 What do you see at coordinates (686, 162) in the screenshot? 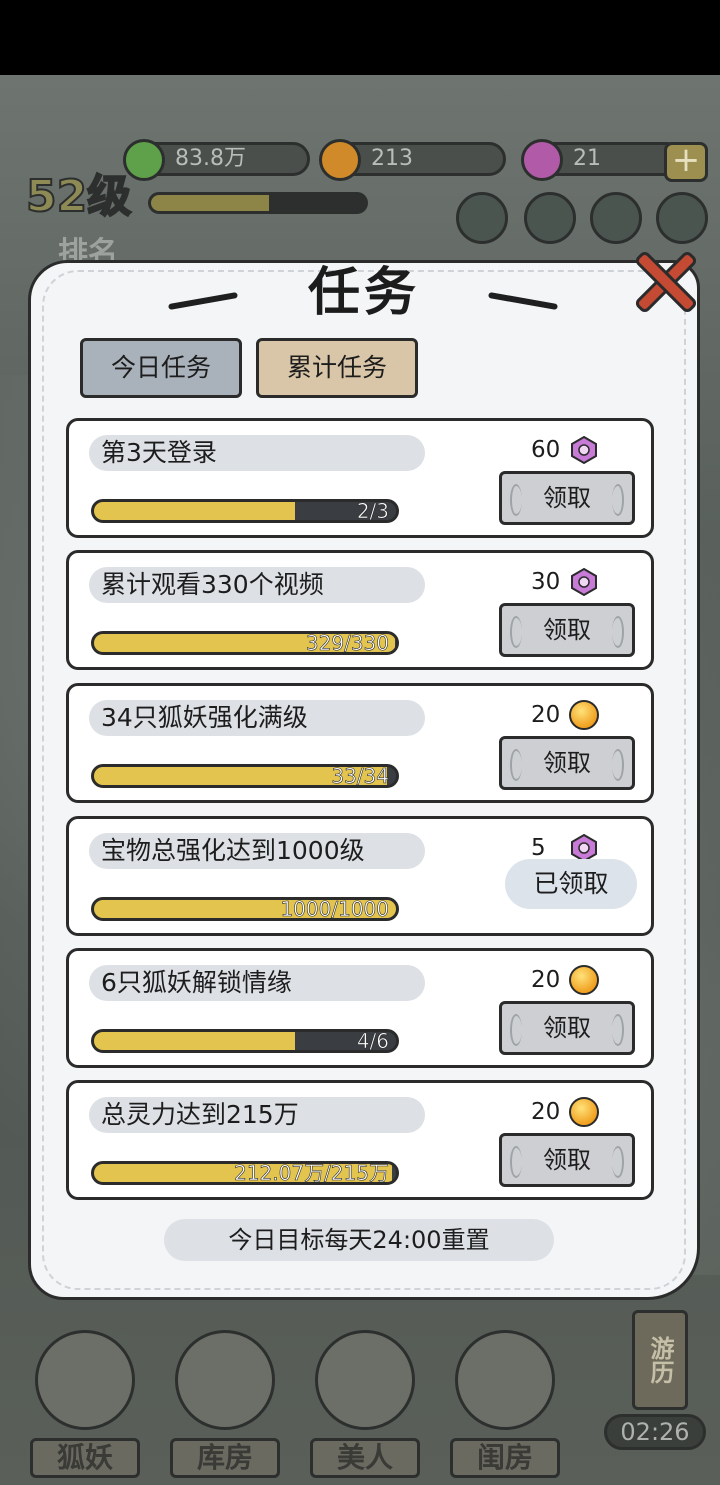
I see `add-gem-button: +` at bounding box center [686, 162].